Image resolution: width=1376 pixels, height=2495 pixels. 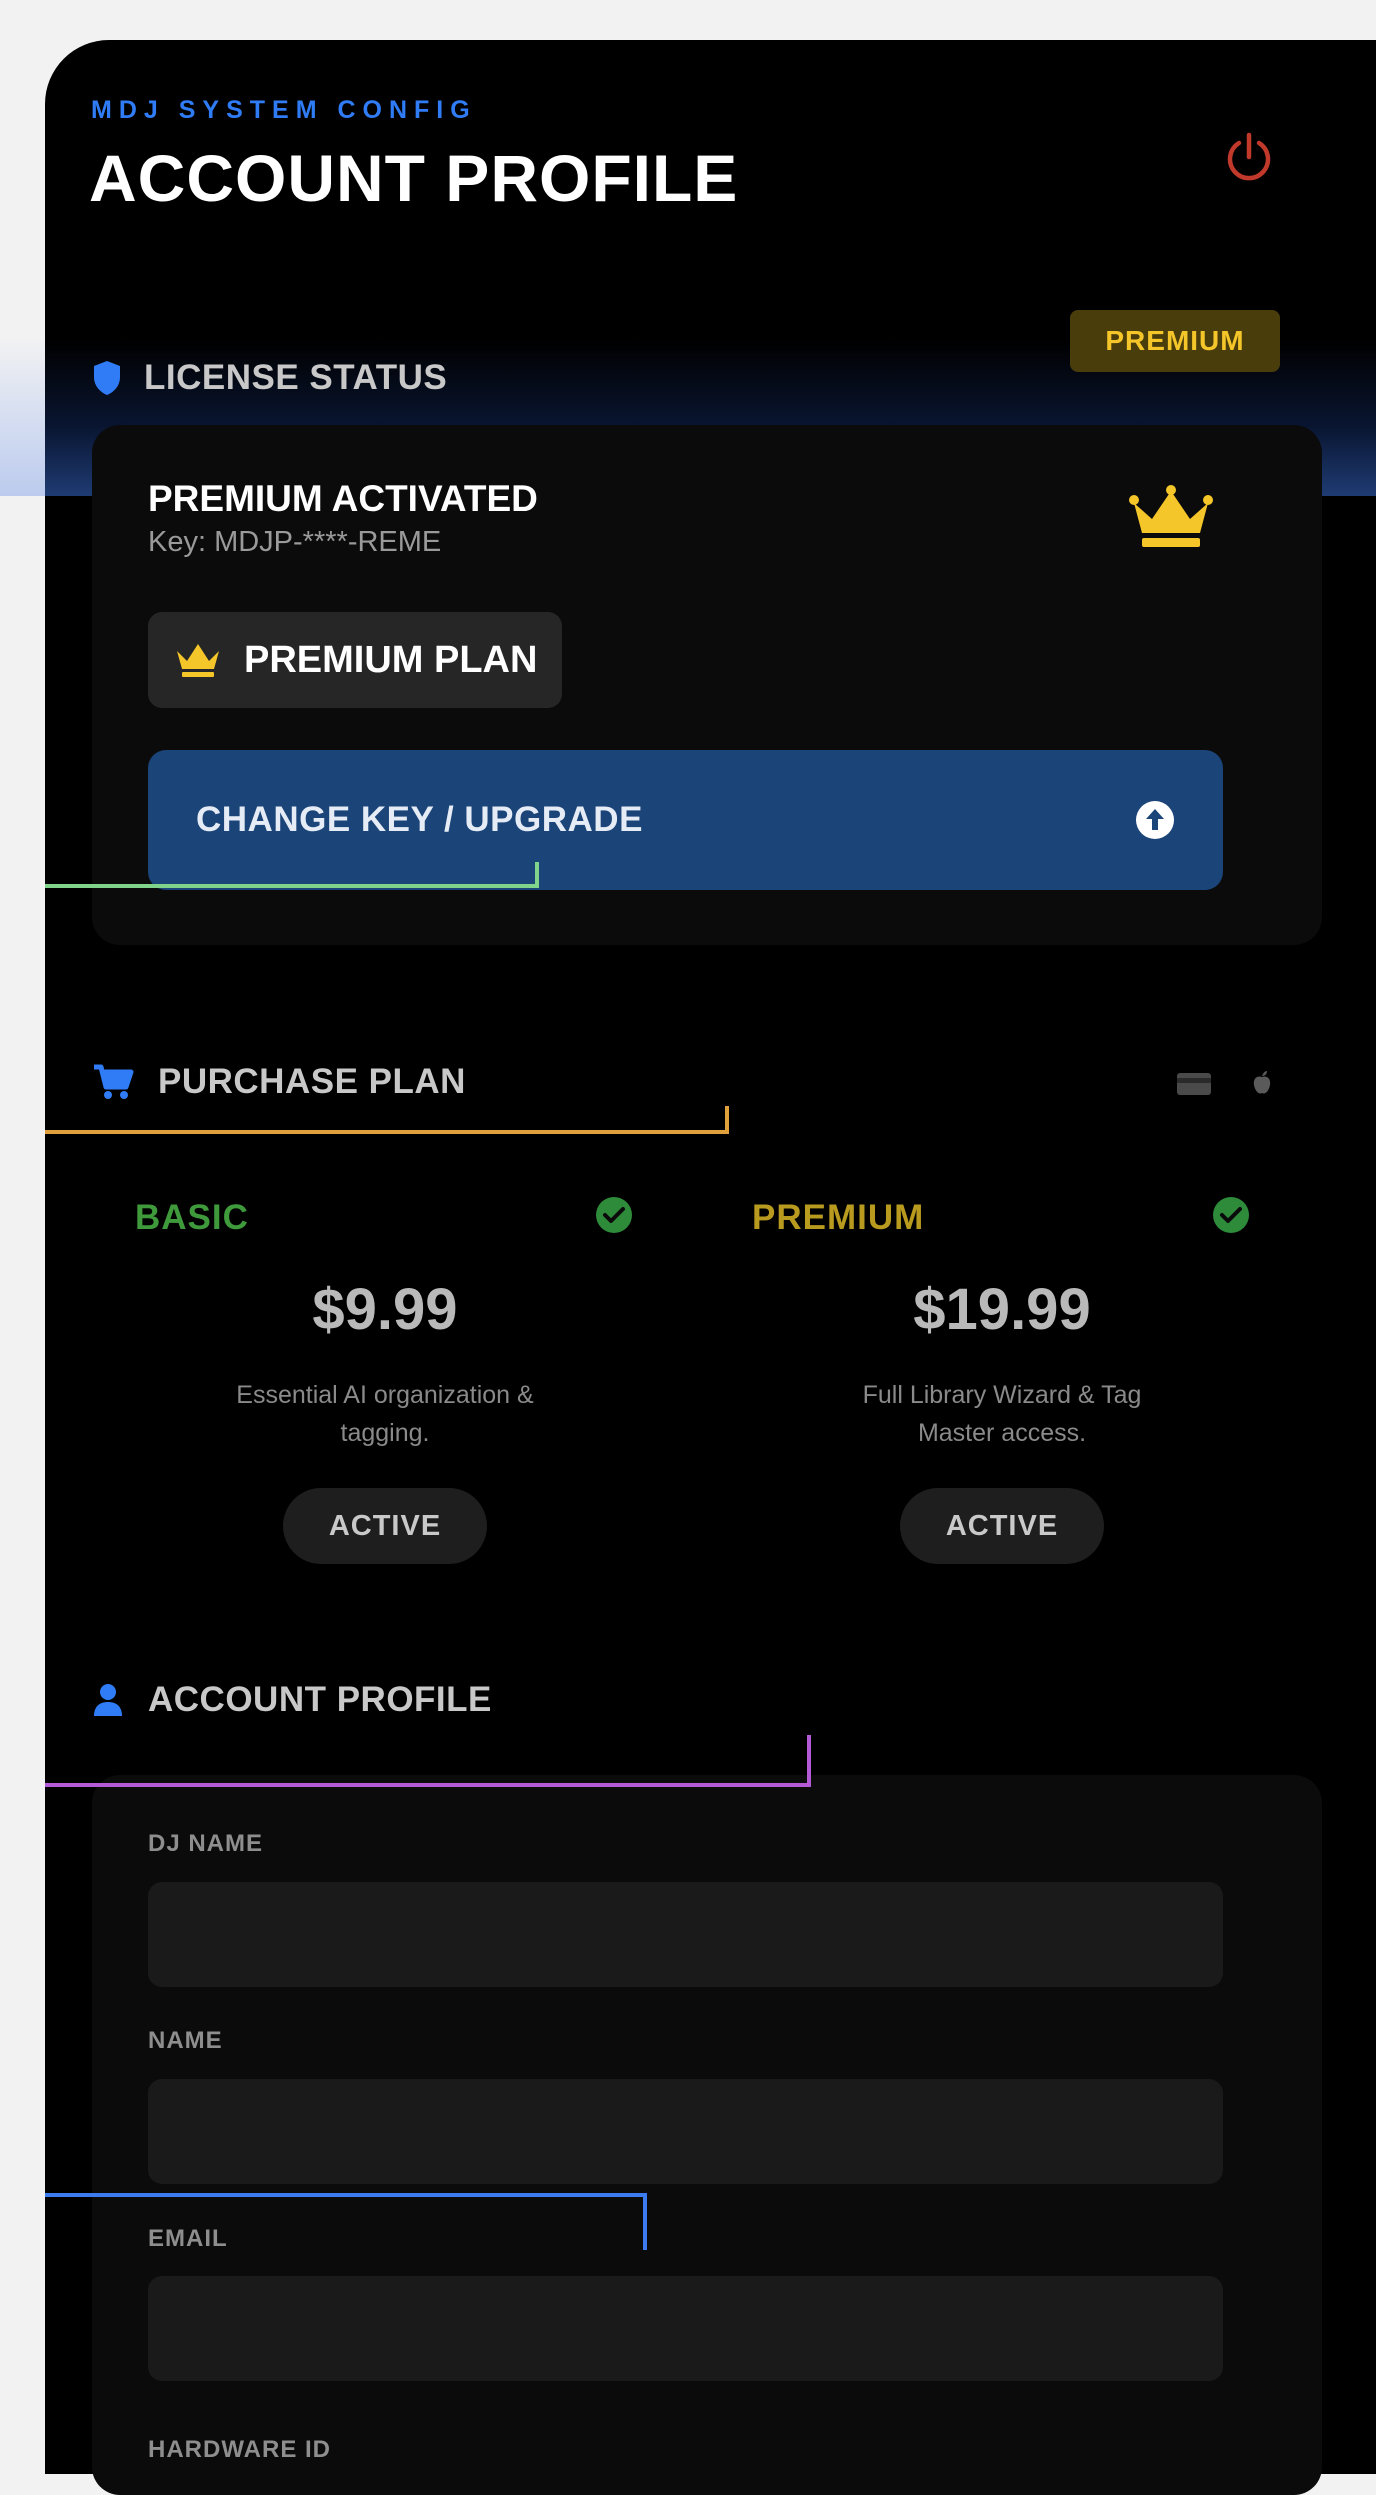 What do you see at coordinates (428, 1761) in the screenshot?
I see `guide-line-purple` at bounding box center [428, 1761].